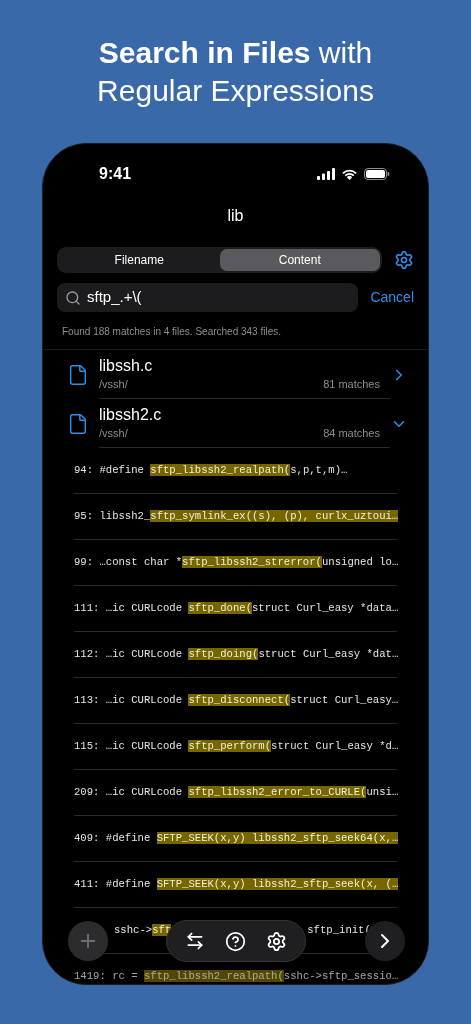 This screenshot has height=1024, width=471. I want to click on headline: Search in Files with, so click(235, 53).